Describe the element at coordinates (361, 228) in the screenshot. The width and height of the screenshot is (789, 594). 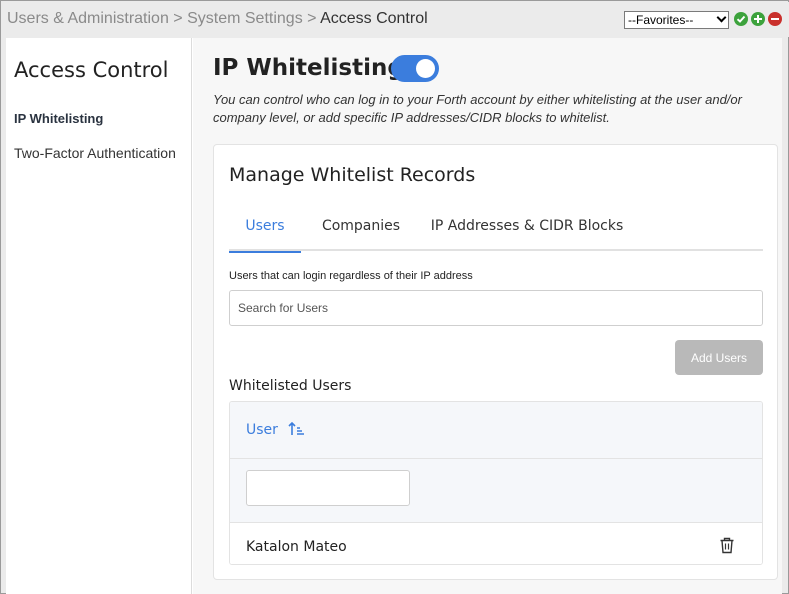
I see `tab-companies: Companies` at that location.